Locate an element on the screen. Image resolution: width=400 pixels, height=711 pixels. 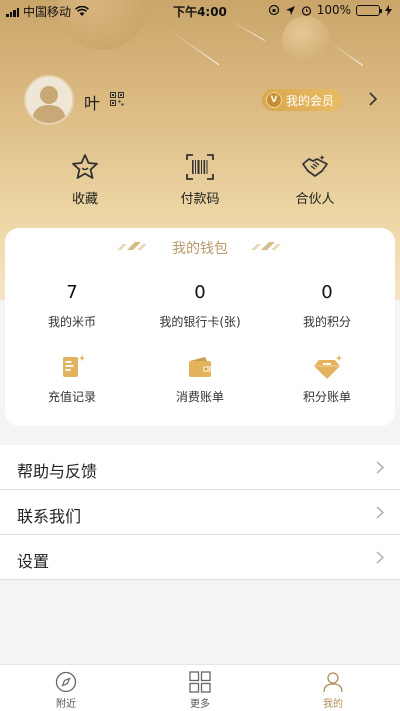
quick-action-label: 收藏 is located at coordinates (84, 199).